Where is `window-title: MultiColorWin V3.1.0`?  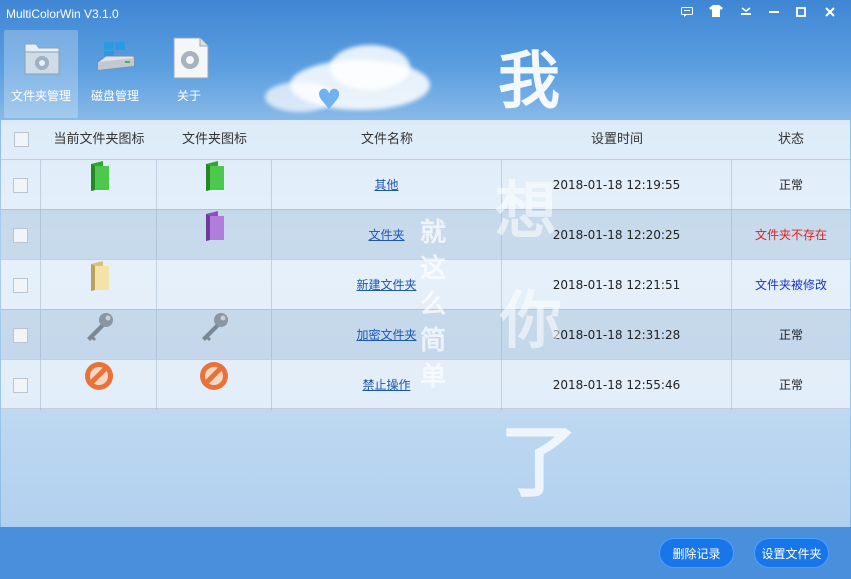
window-title: MultiColorWin V3.1.0 is located at coordinates (62, 14).